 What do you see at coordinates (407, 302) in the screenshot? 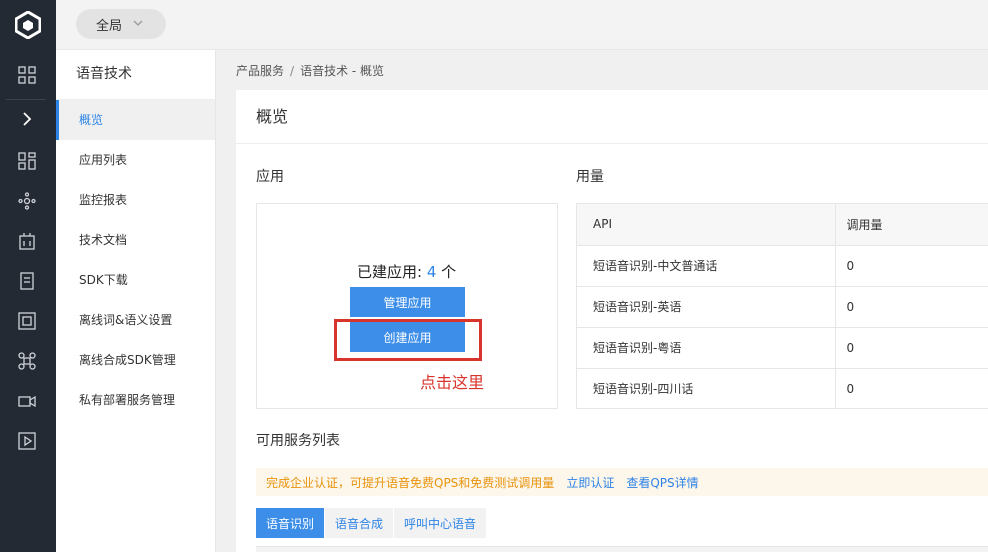
I see `manage-apps-button: 管理应用` at bounding box center [407, 302].